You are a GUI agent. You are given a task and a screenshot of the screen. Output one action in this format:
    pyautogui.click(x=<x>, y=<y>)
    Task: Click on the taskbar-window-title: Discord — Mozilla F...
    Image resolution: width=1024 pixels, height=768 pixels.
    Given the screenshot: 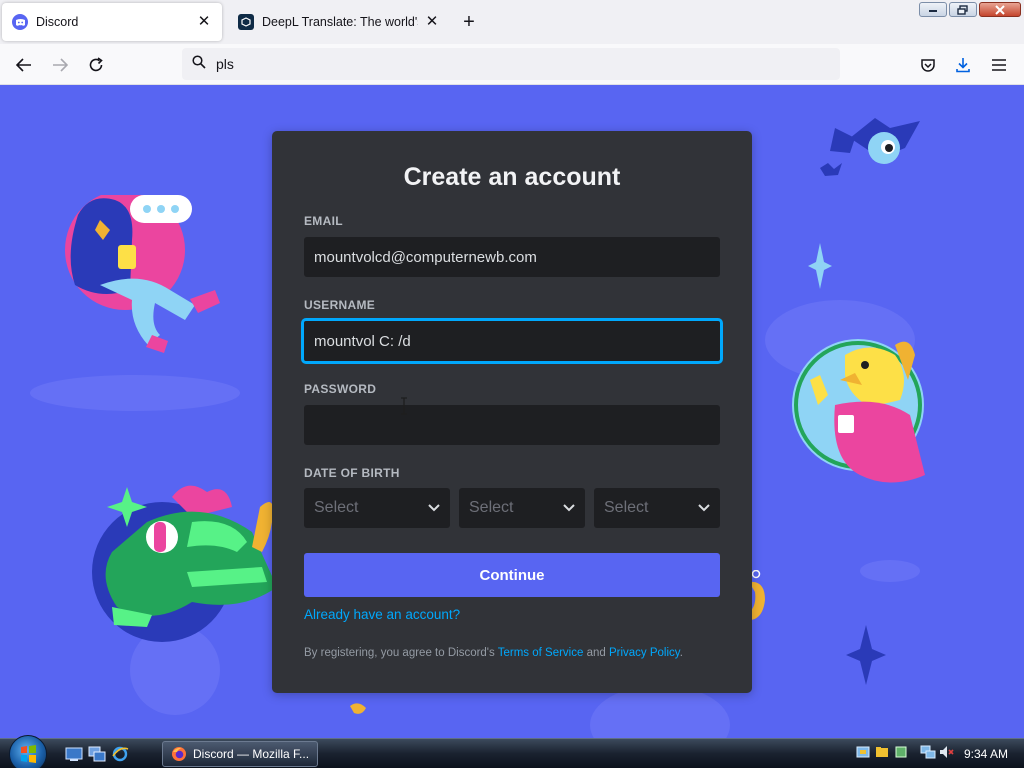 What is the action you would take?
    pyautogui.click(x=251, y=754)
    